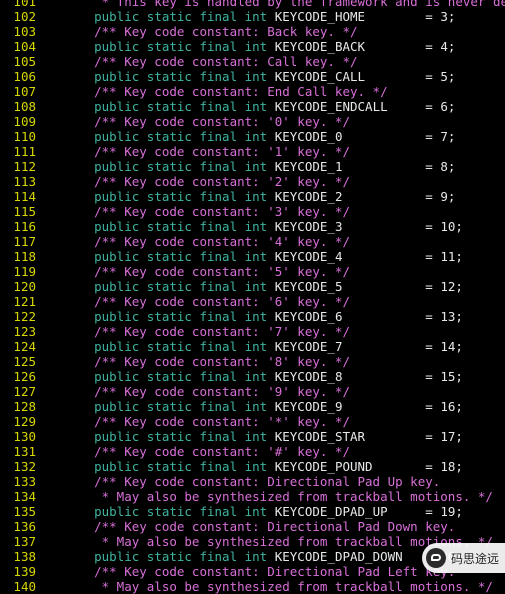 This screenshot has height=594, width=505. What do you see at coordinates (24, 391) in the screenshot?
I see `line-number: 127` at bounding box center [24, 391].